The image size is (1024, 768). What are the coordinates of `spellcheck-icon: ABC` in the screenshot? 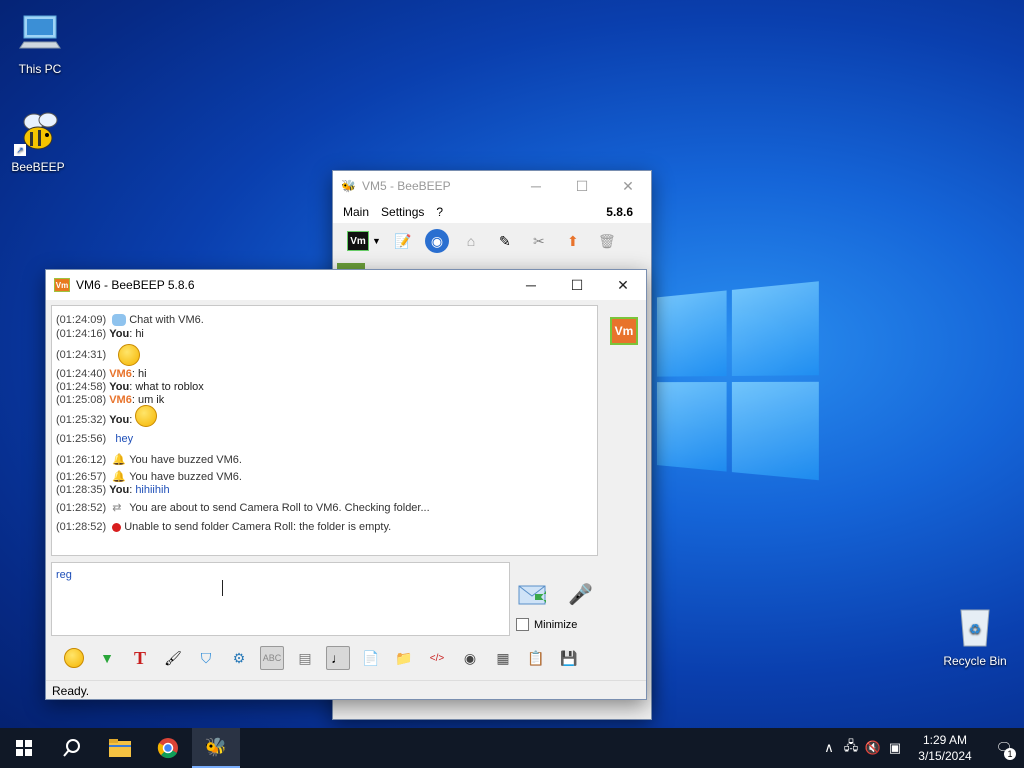 It's located at (272, 658).